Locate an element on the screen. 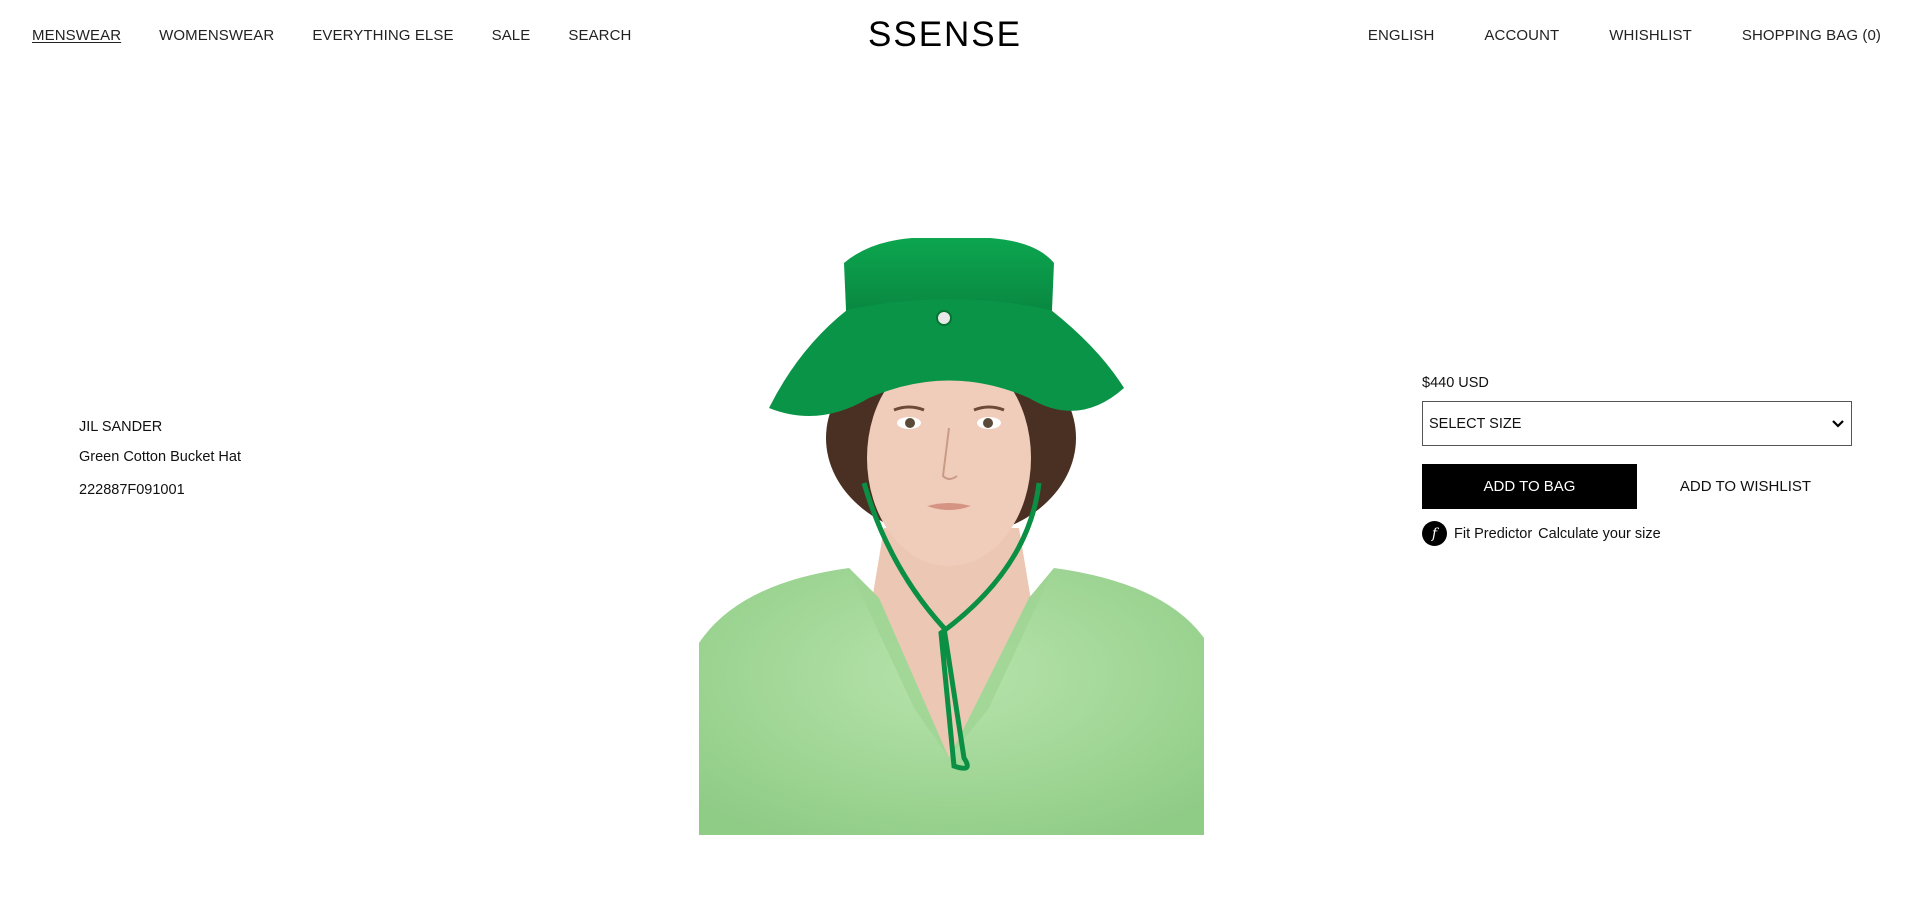 The image size is (1909, 914). nav-account: ACCOUNT is located at coordinates (1521, 35).